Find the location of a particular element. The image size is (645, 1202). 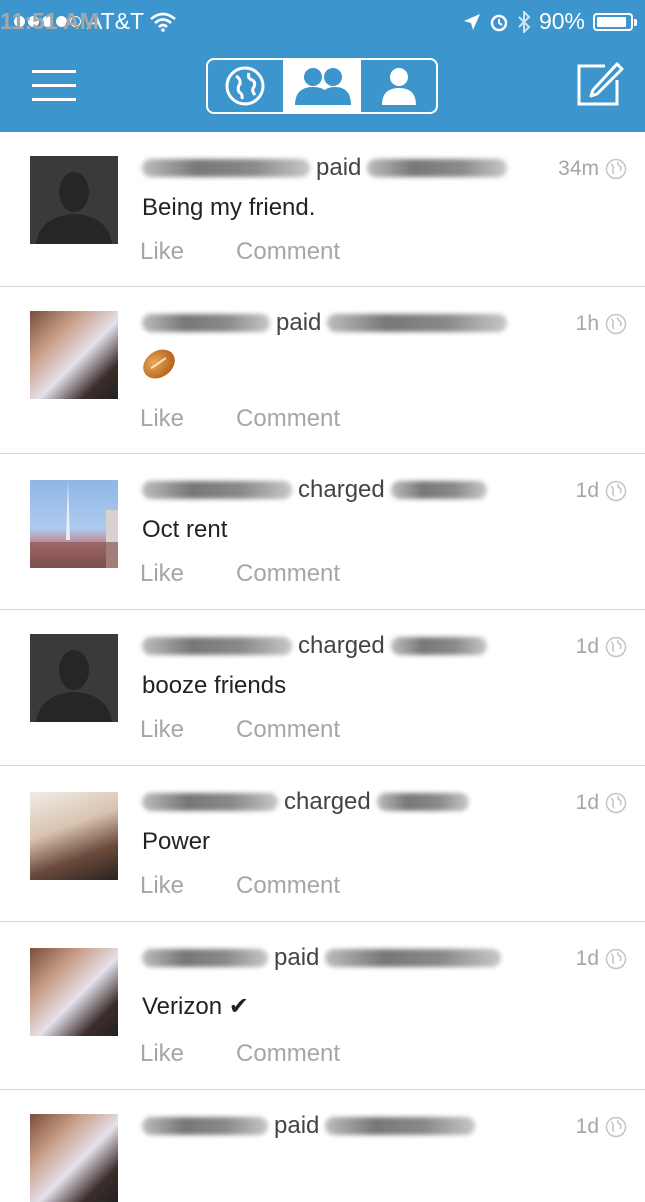

bluetooth-icon is located at coordinates (524, 21).